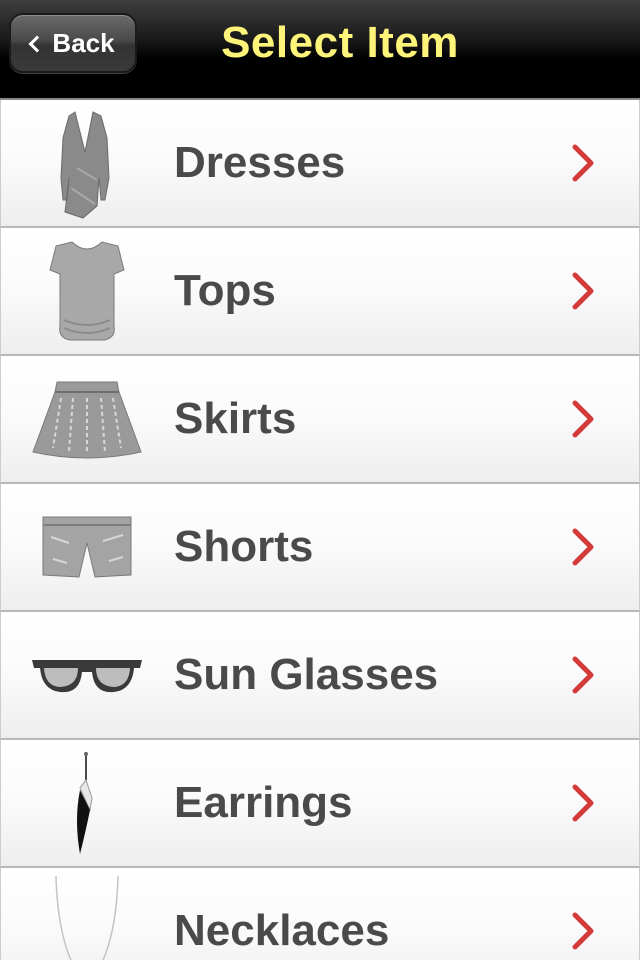 This screenshot has height=960, width=640. Describe the element at coordinates (87, 676) in the screenshot. I see `sunglasses-icon` at that location.